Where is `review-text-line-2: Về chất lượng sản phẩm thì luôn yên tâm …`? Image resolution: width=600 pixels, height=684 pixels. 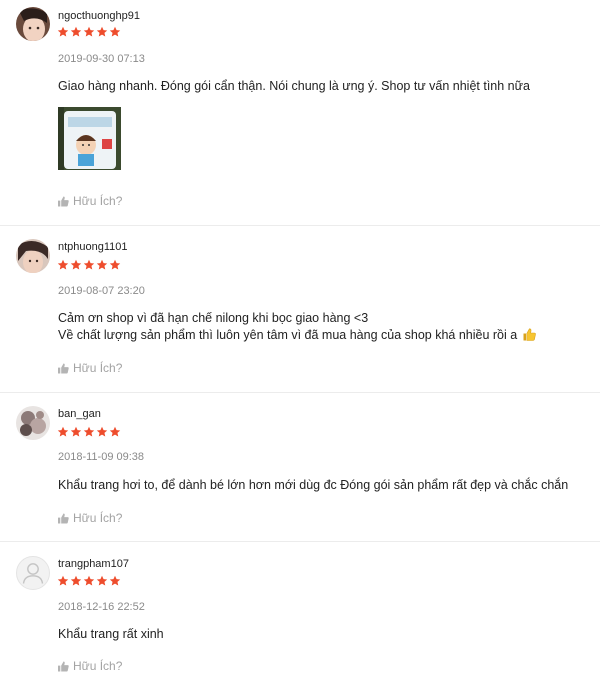
review-text-line-2: Về chất lượng sản phẩm thì luôn yên tâm … is located at coordinates (297, 335).